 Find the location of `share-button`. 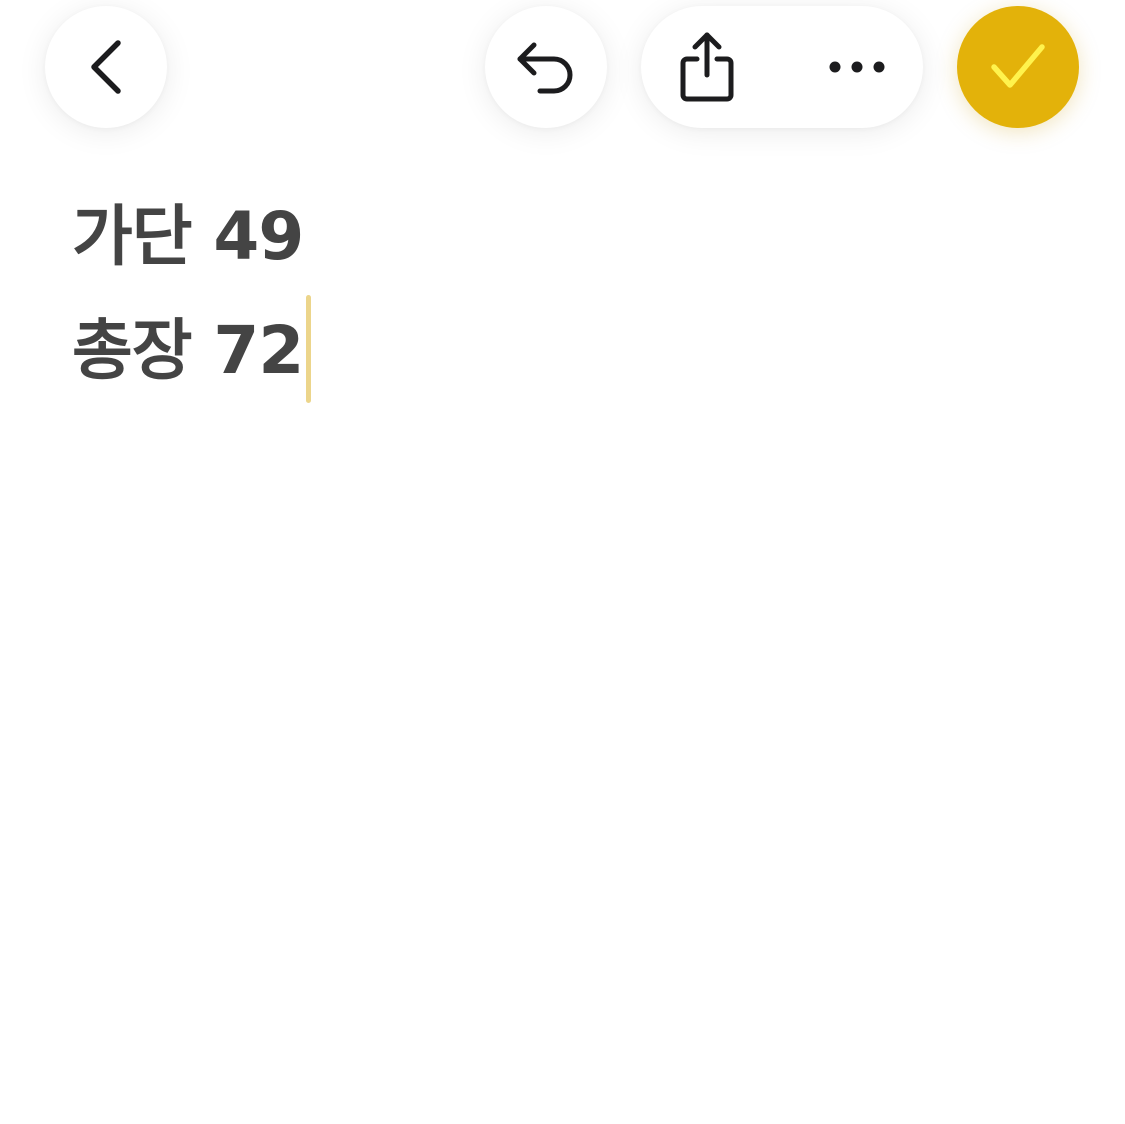

share-button is located at coordinates (707, 67).